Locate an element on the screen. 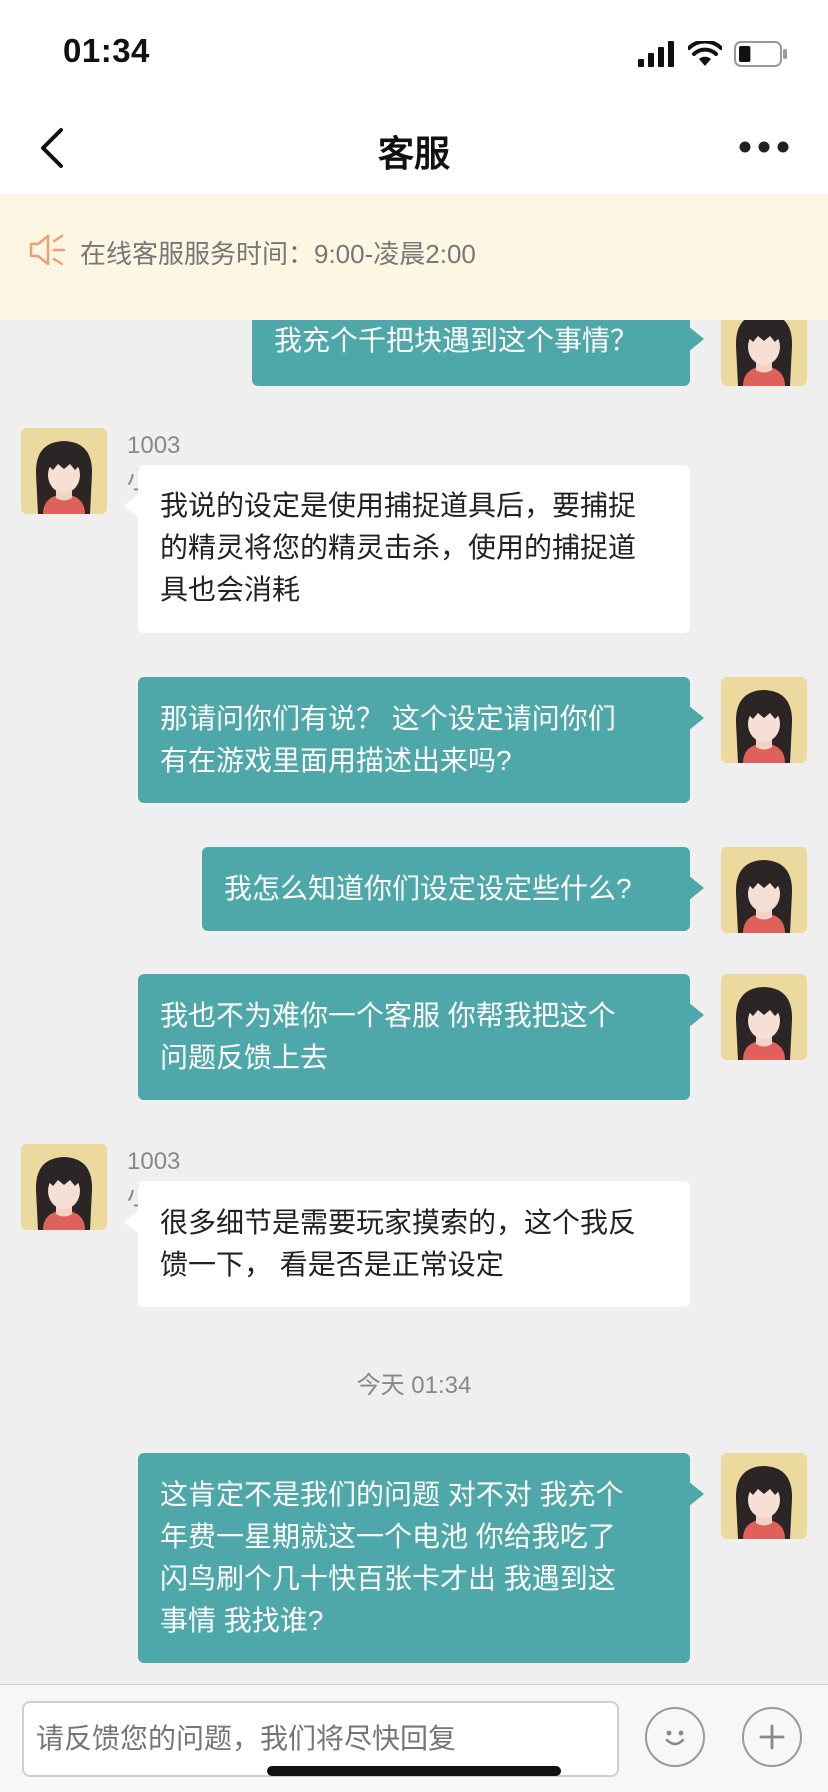 The width and height of the screenshot is (828, 1792). page-title: 客服 is located at coordinates (413, 153).